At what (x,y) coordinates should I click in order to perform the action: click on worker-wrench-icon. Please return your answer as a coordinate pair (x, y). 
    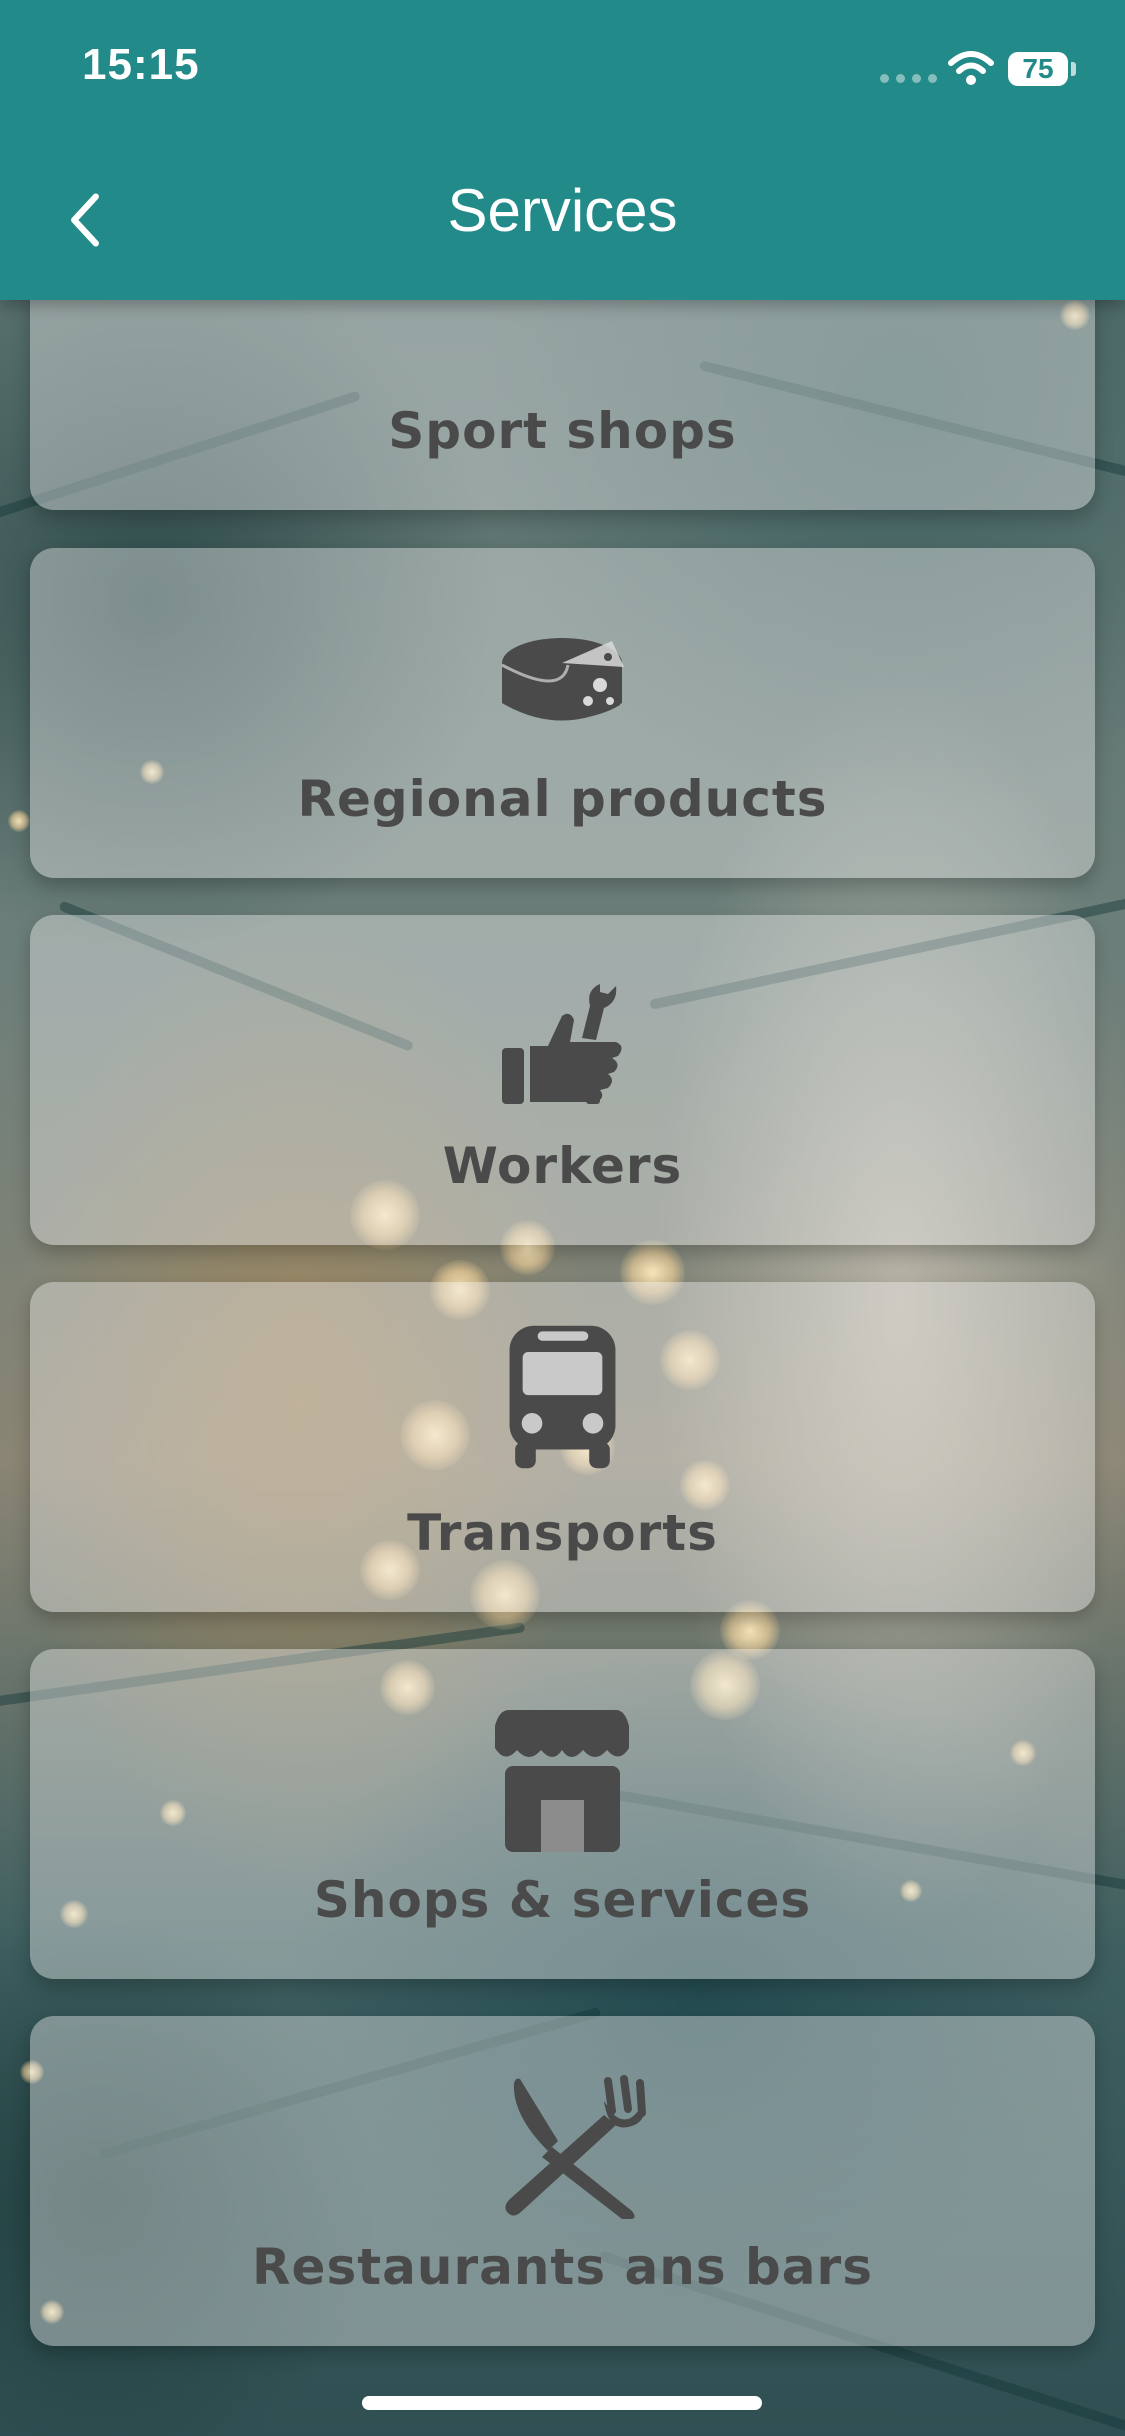
    Looking at the image, I should click on (562, 1042).